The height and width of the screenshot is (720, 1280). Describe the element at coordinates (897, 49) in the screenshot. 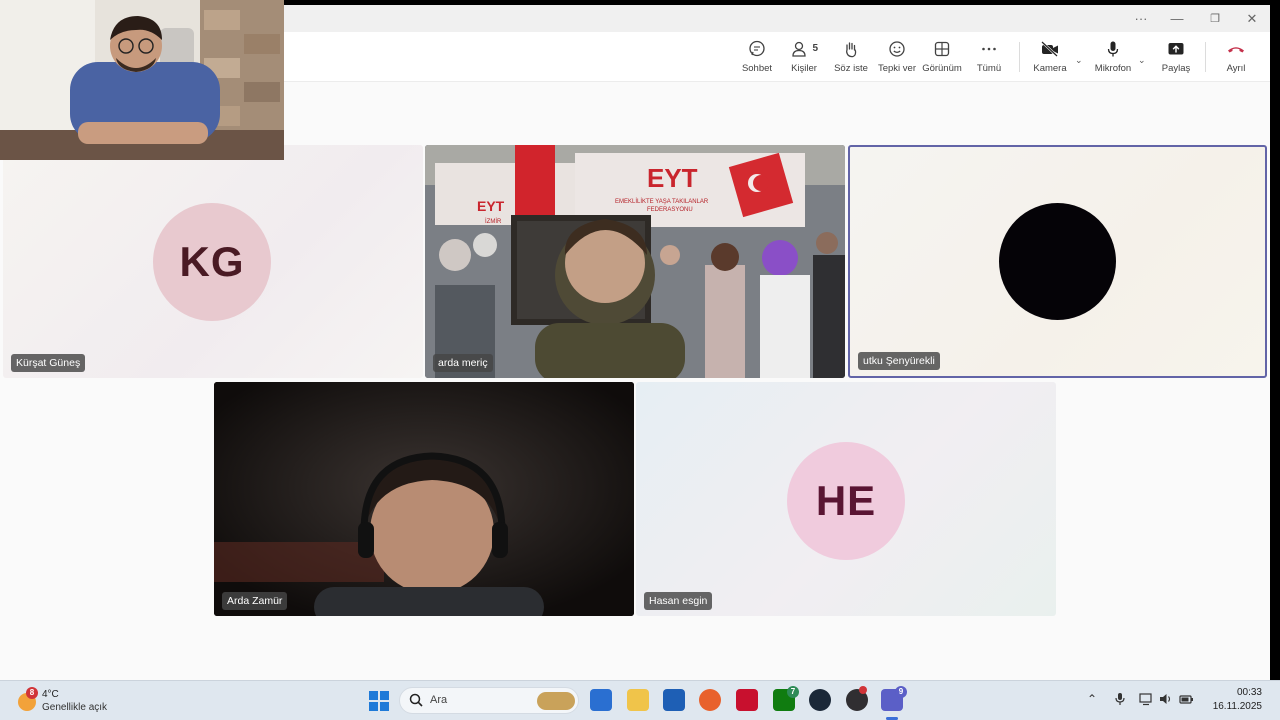

I see `smiley-icon` at that location.